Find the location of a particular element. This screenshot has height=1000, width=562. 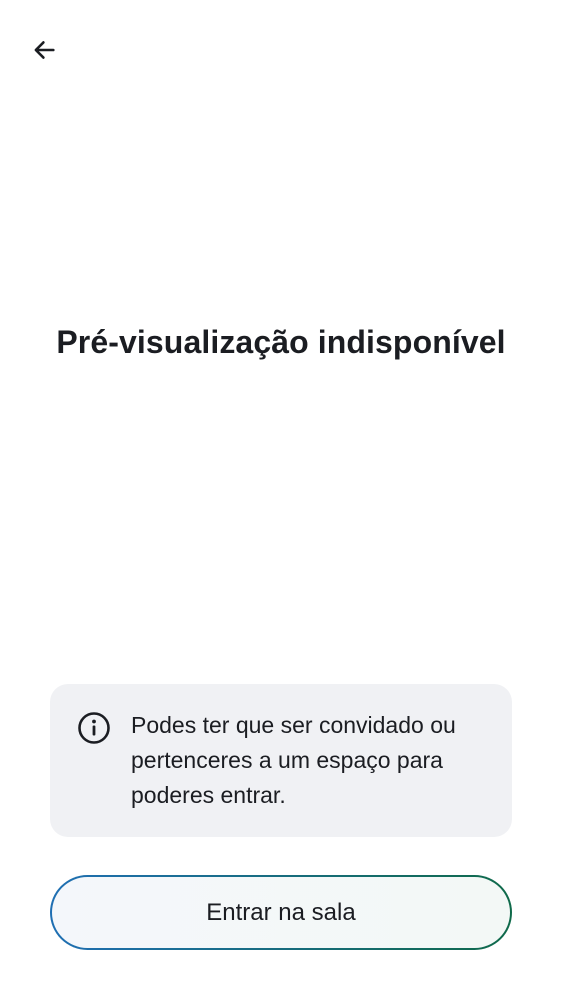

join-room-button: Entrar na sala is located at coordinates (281, 912).